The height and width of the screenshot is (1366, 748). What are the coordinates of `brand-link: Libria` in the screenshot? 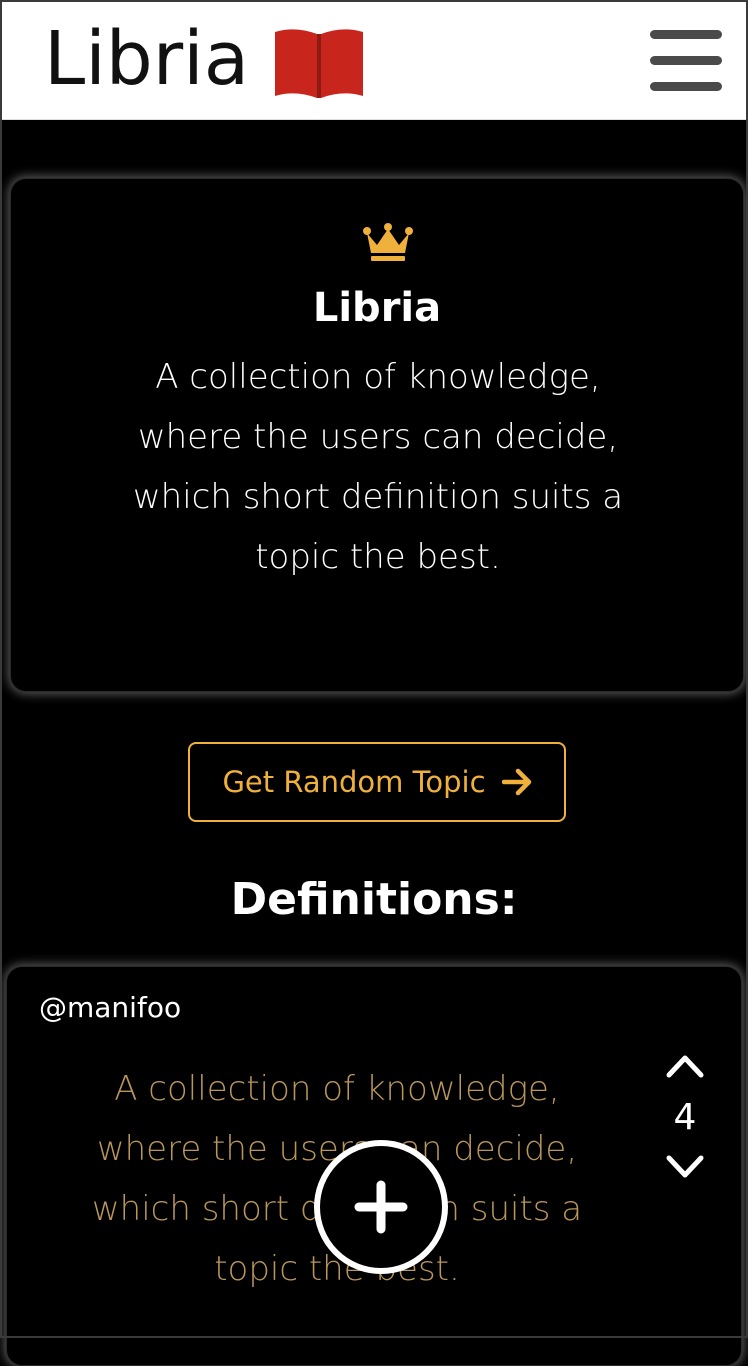 It's located at (204, 59).